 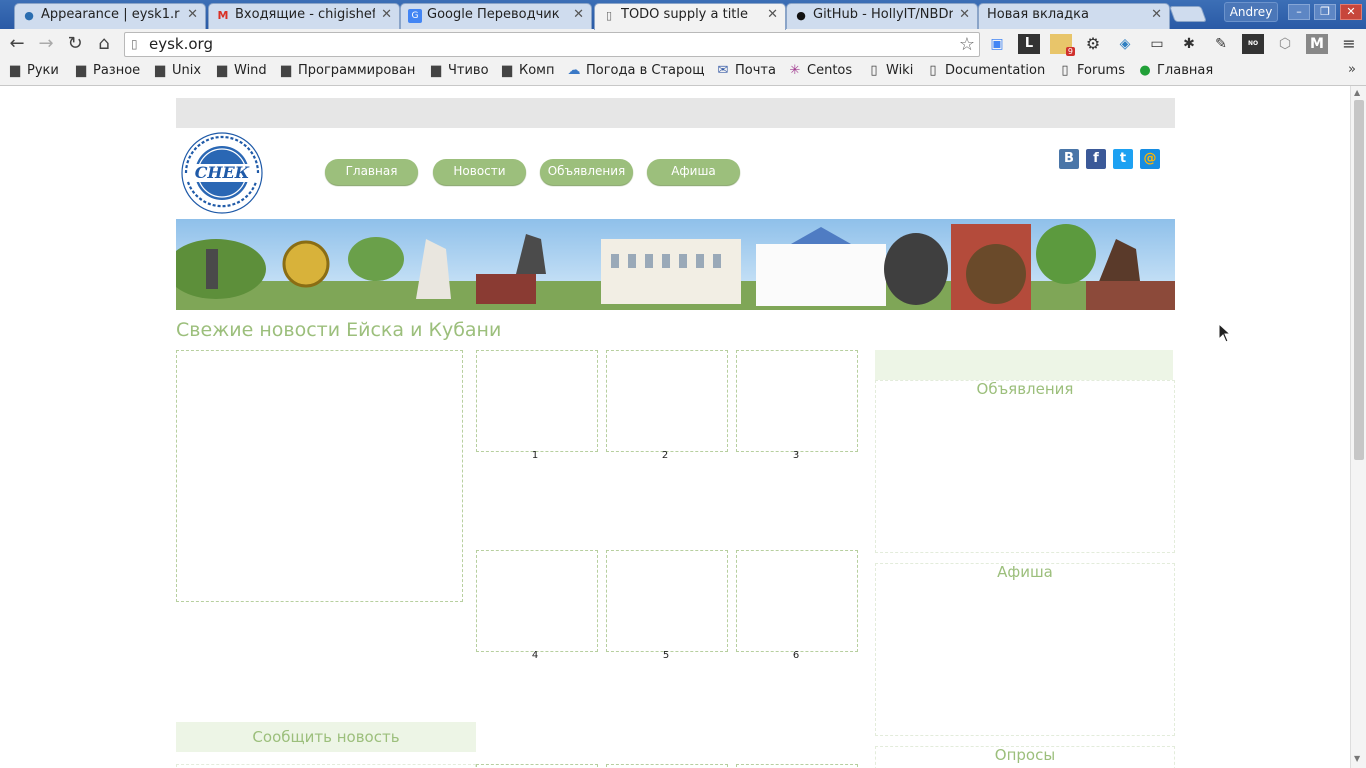 What do you see at coordinates (415, 16) in the screenshot?
I see `translate-icon: G` at bounding box center [415, 16].